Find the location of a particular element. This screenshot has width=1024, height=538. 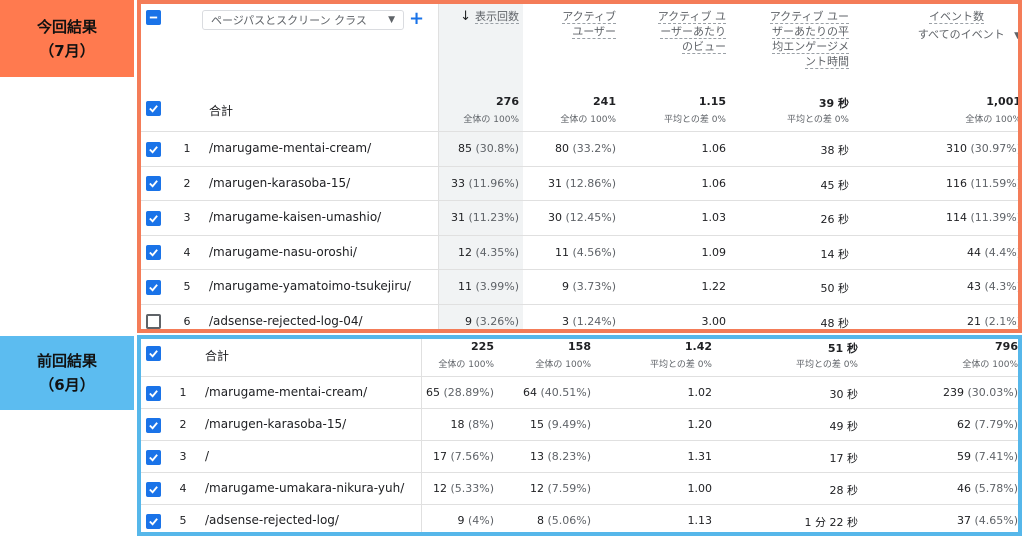

page-path-link: /marugame-kaisen-umashio/ is located at coordinates (295, 217).